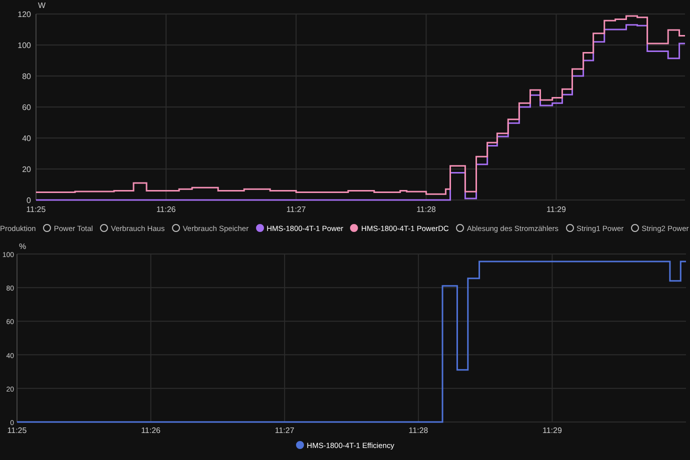 This screenshot has width=690, height=460. What do you see at coordinates (26, 138) in the screenshot?
I see `y-tick-label: 40` at bounding box center [26, 138].